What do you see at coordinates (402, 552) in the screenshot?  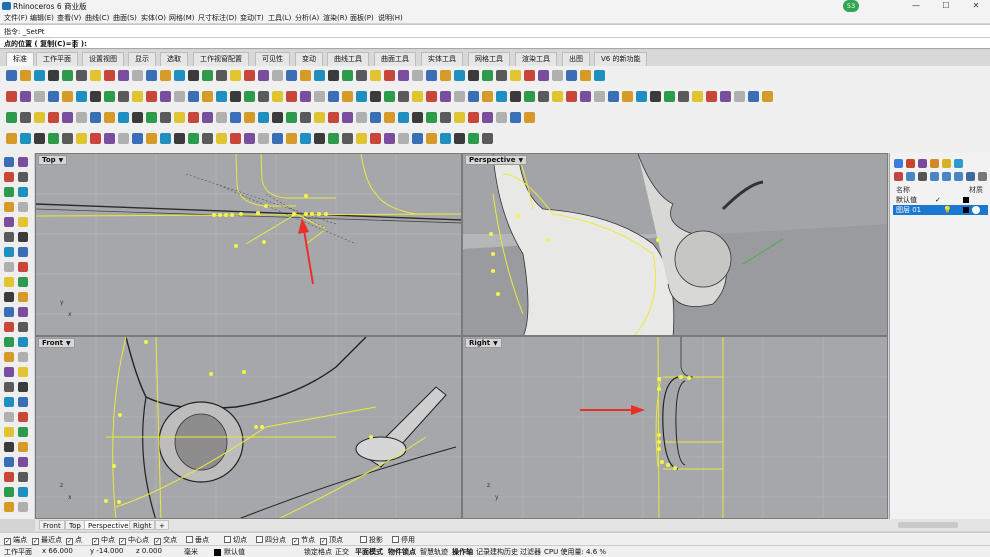 I see `status-osnap: 物件锁点` at bounding box center [402, 552].